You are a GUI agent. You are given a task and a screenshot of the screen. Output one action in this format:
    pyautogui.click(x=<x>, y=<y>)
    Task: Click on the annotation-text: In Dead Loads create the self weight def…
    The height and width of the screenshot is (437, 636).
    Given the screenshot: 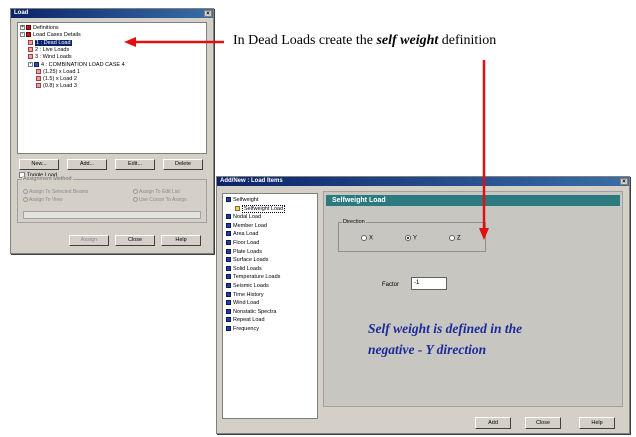 What is the action you would take?
    pyautogui.click(x=364, y=41)
    